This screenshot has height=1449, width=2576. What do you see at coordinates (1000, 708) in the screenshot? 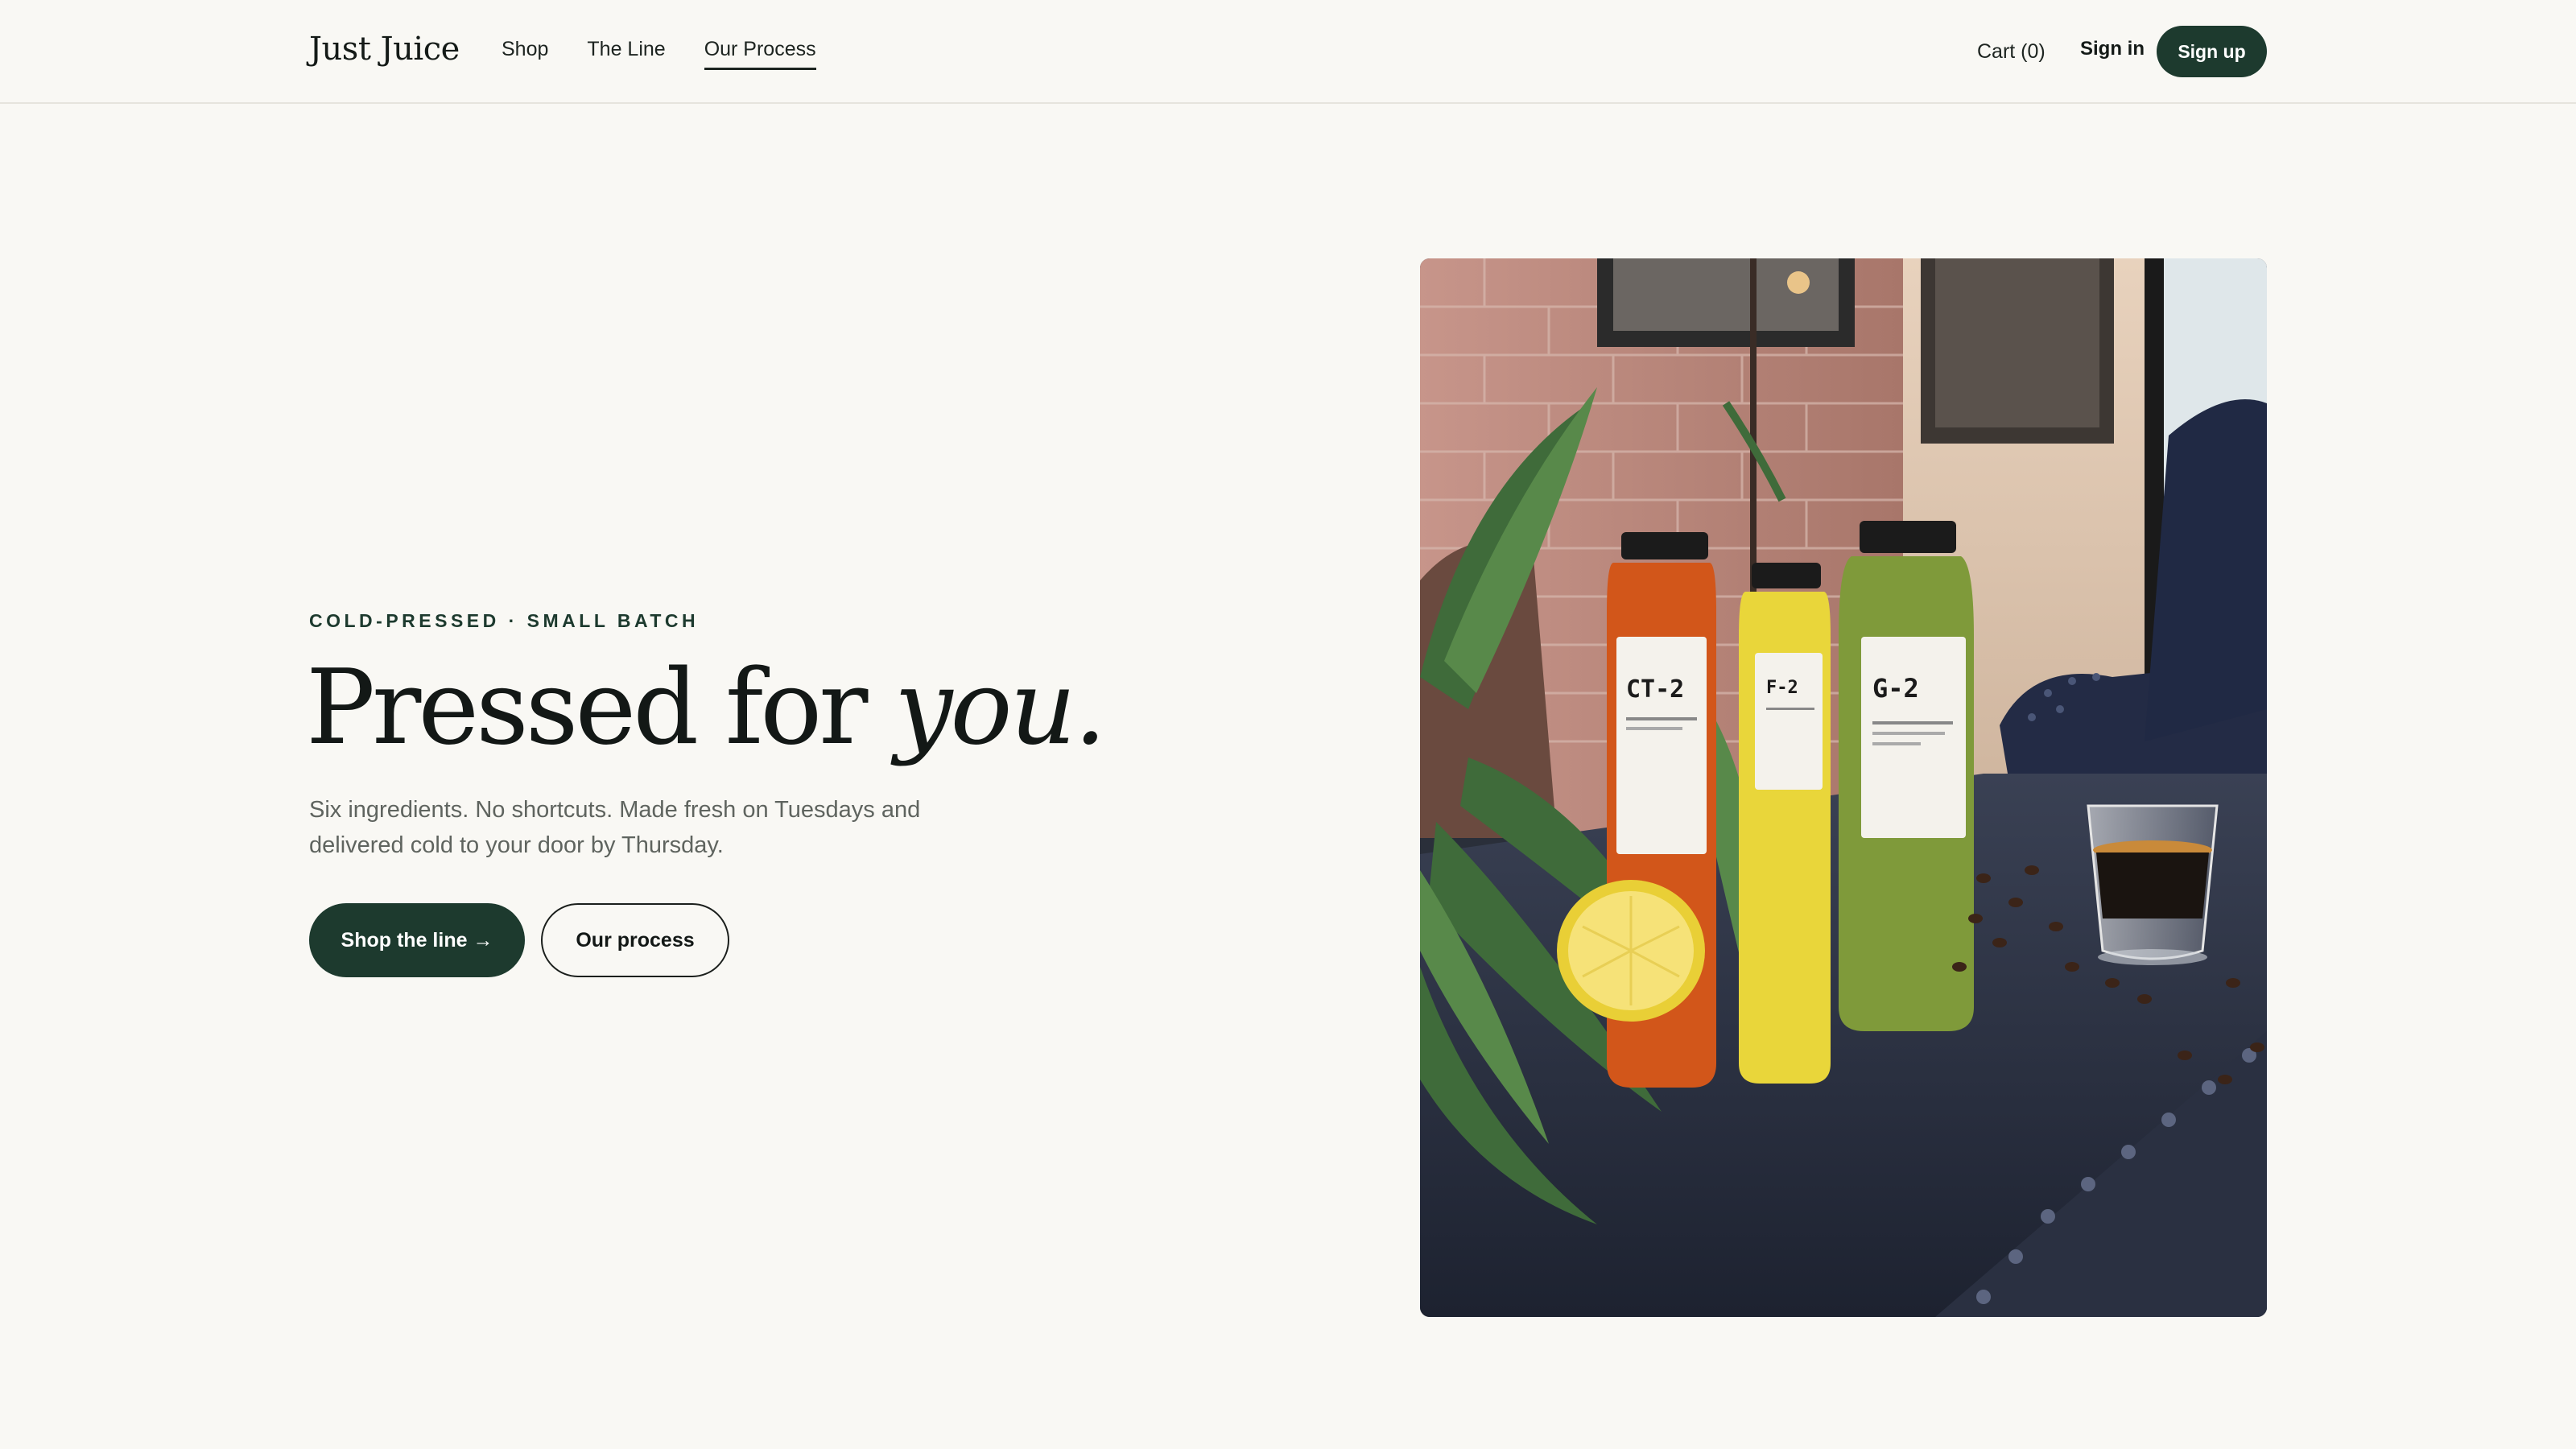
I see `headline-emphasis: you.` at bounding box center [1000, 708].